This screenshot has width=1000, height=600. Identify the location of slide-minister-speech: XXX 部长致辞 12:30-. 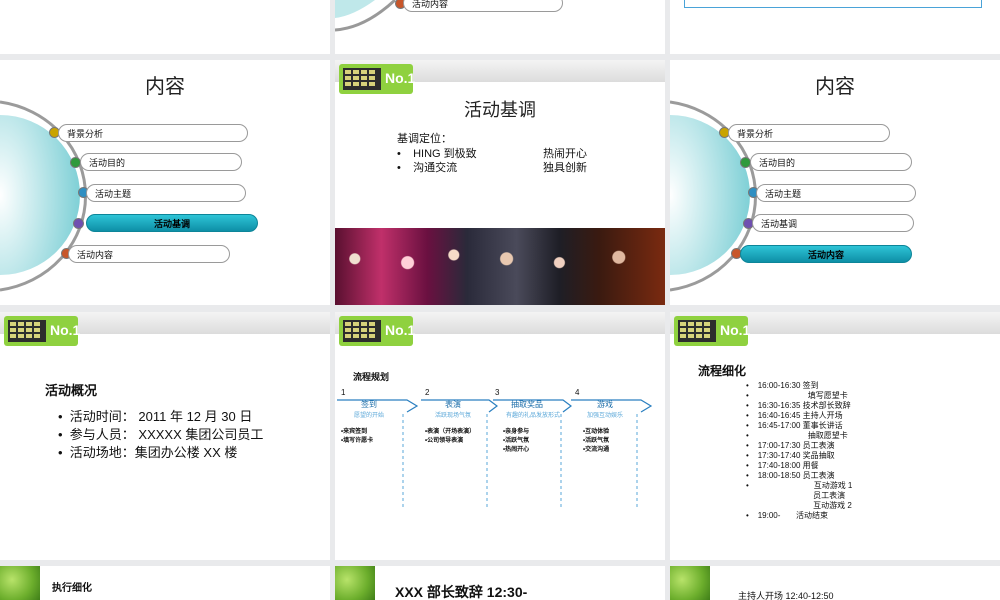
(500, 583).